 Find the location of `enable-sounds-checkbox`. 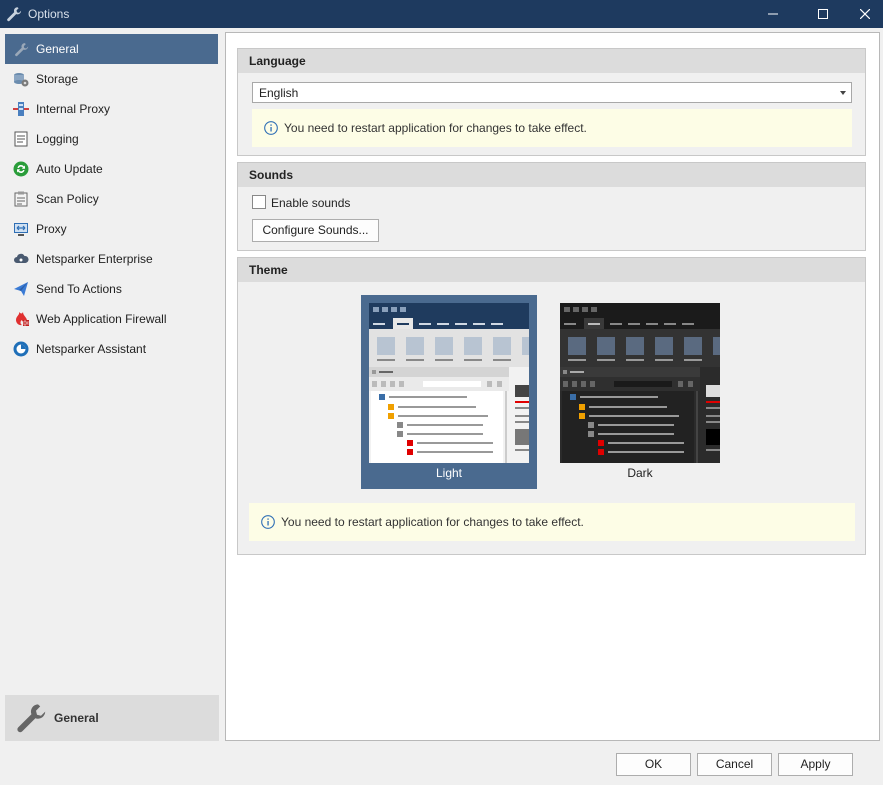

enable-sounds-checkbox is located at coordinates (259, 202).